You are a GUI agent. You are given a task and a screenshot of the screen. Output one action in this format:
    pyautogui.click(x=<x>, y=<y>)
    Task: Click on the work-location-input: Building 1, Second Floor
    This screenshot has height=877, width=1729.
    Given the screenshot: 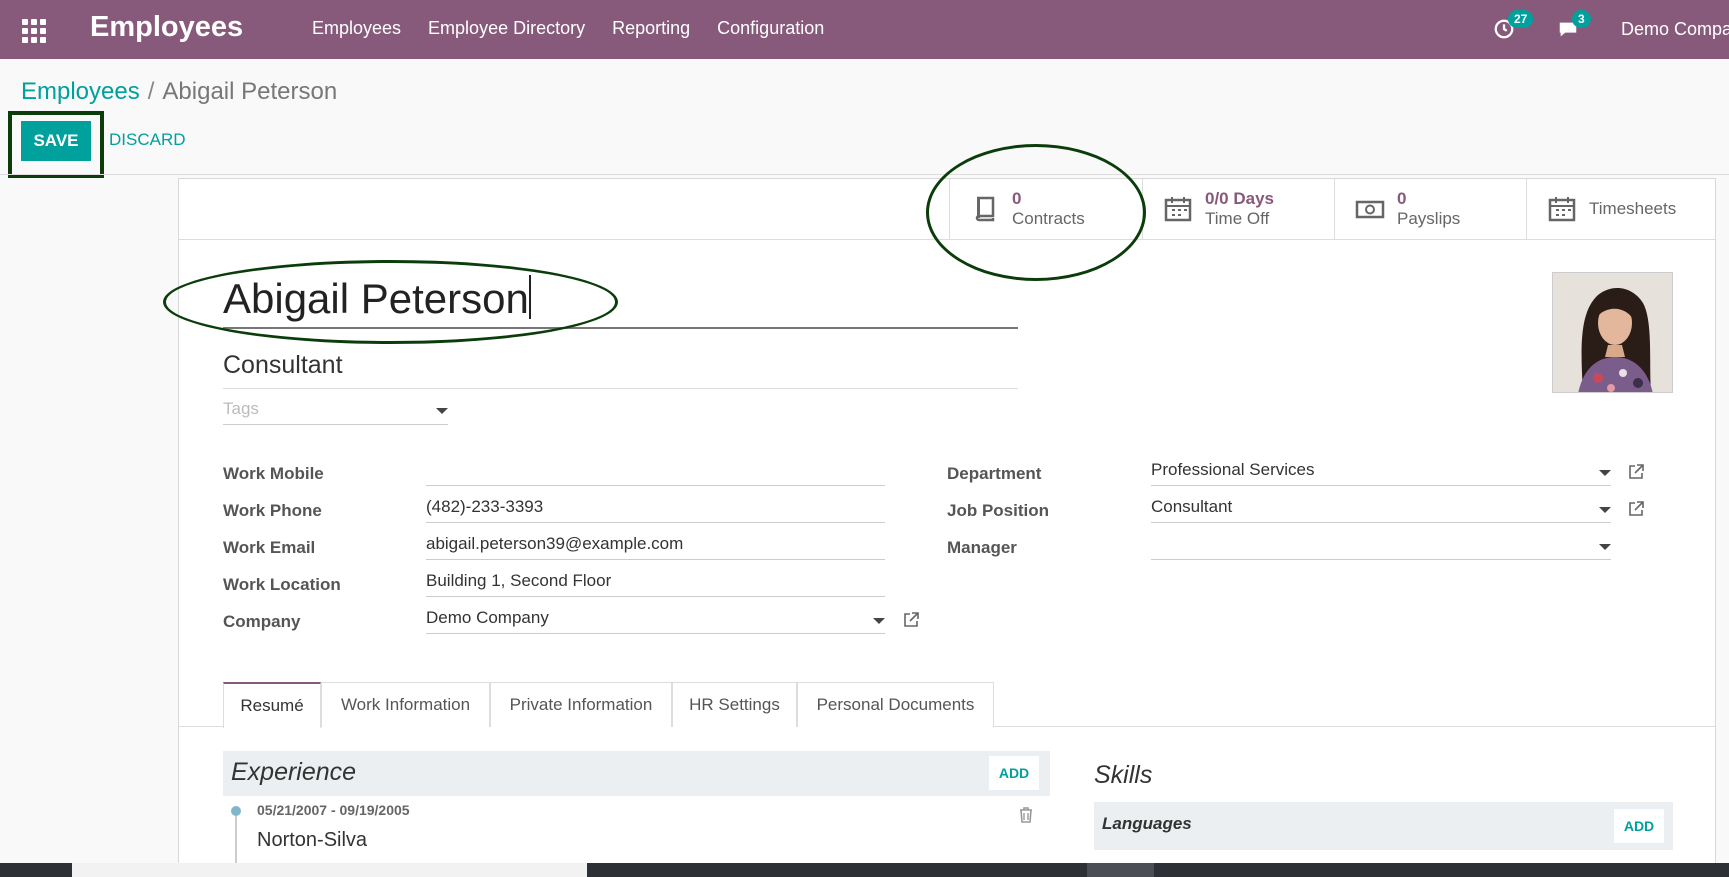 What is the action you would take?
    pyautogui.click(x=655, y=582)
    